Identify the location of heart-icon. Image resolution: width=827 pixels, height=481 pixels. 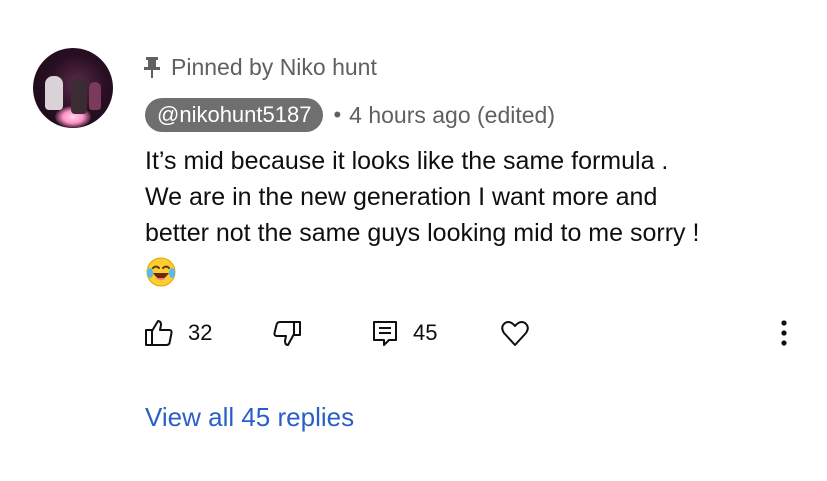
(515, 333).